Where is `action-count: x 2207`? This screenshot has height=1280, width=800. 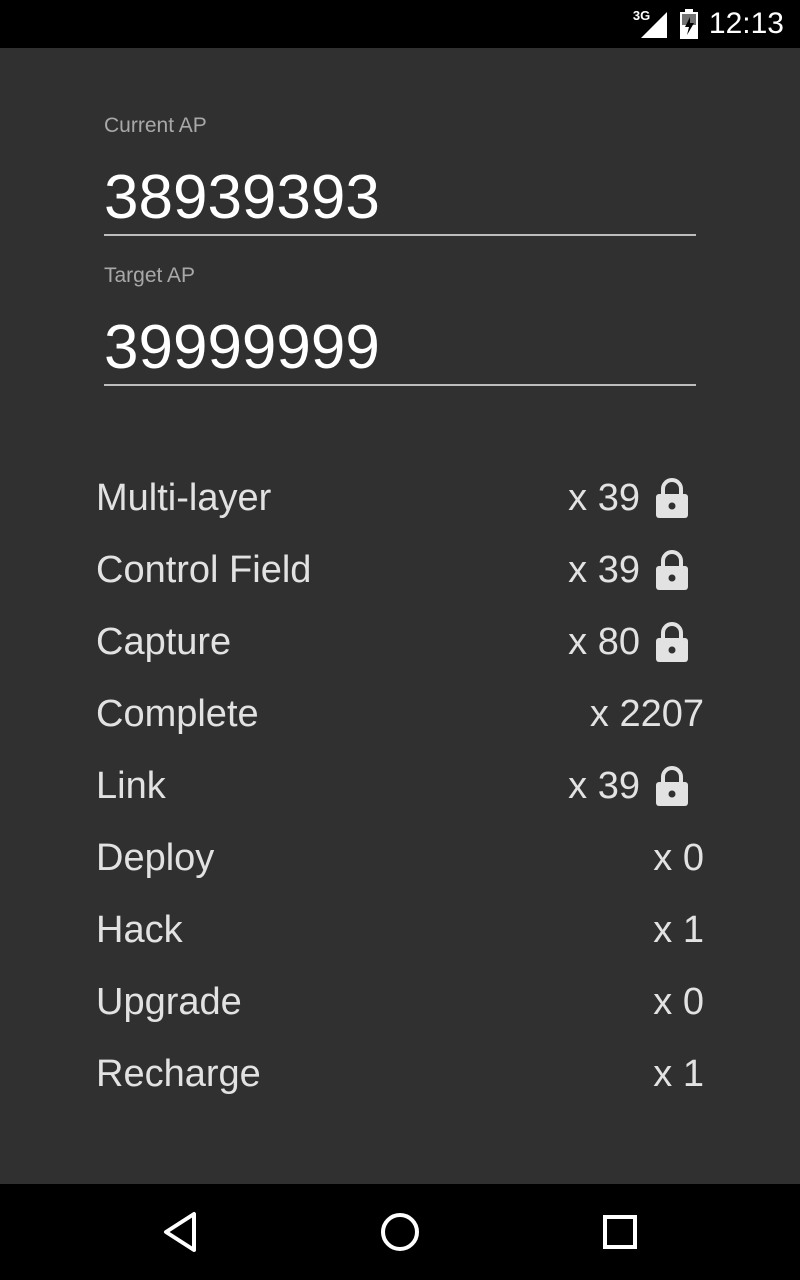 action-count: x 2207 is located at coordinates (646, 714).